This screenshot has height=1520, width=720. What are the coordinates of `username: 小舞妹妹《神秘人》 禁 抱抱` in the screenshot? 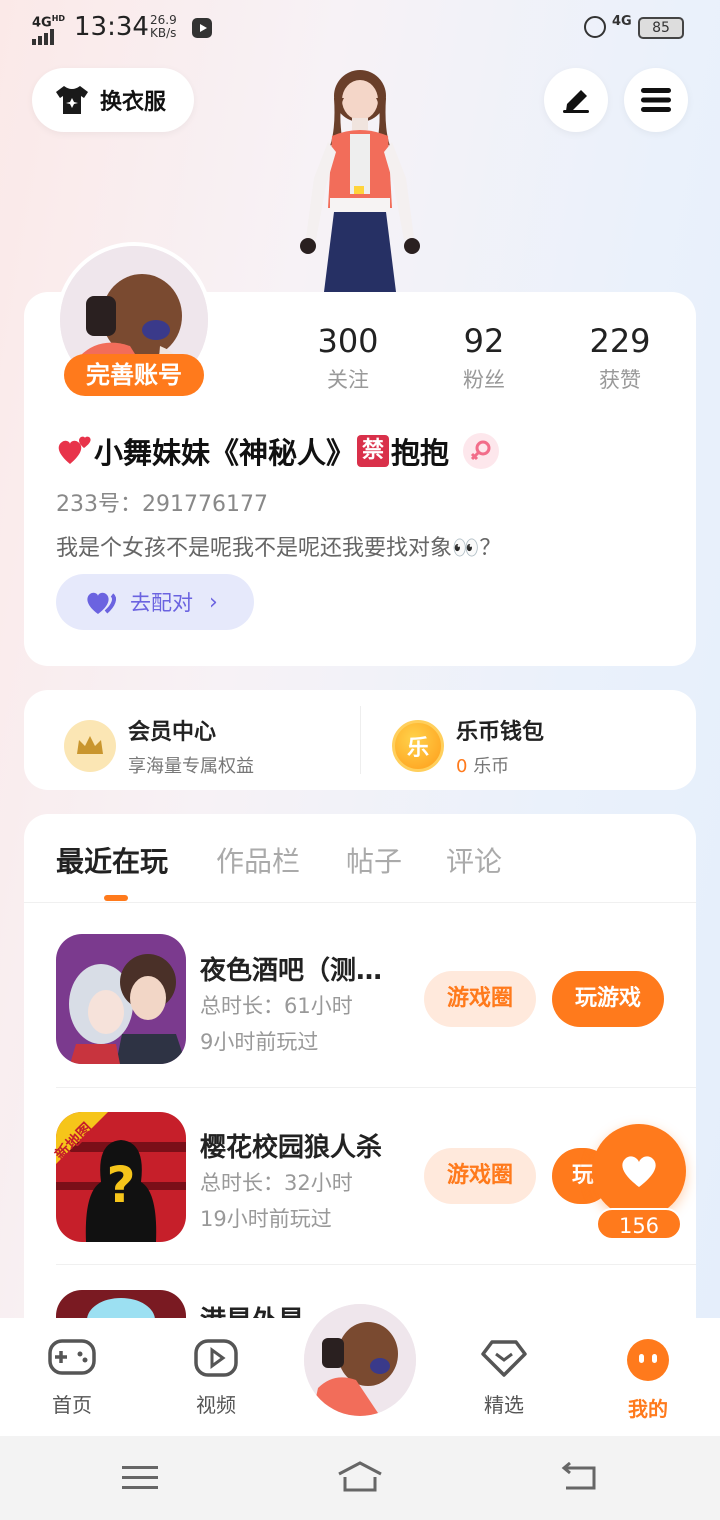 It's located at (278, 451).